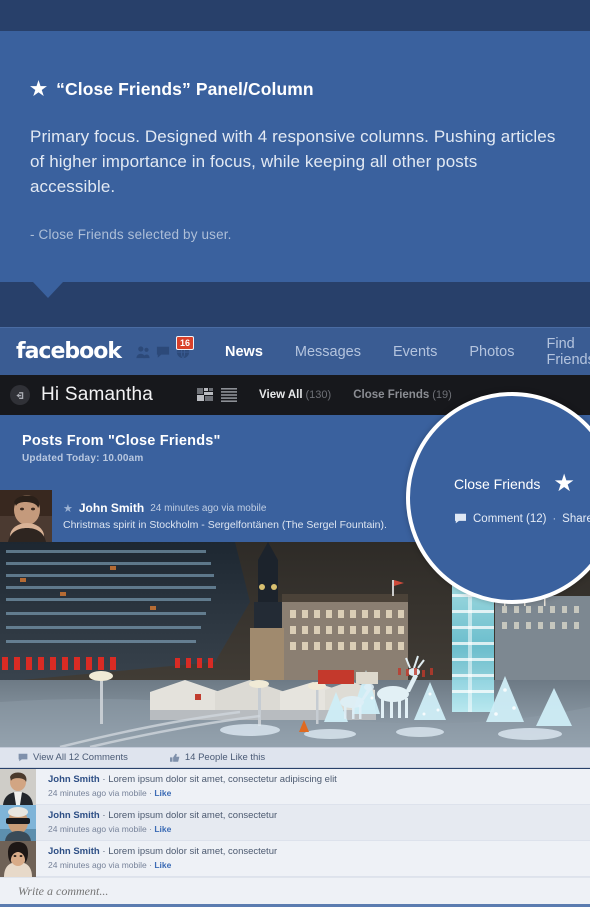 Image resolution: width=590 pixels, height=907 pixels. I want to click on post-actions-bar: View All 12 Comments 14 People Like this, so click(295, 757).